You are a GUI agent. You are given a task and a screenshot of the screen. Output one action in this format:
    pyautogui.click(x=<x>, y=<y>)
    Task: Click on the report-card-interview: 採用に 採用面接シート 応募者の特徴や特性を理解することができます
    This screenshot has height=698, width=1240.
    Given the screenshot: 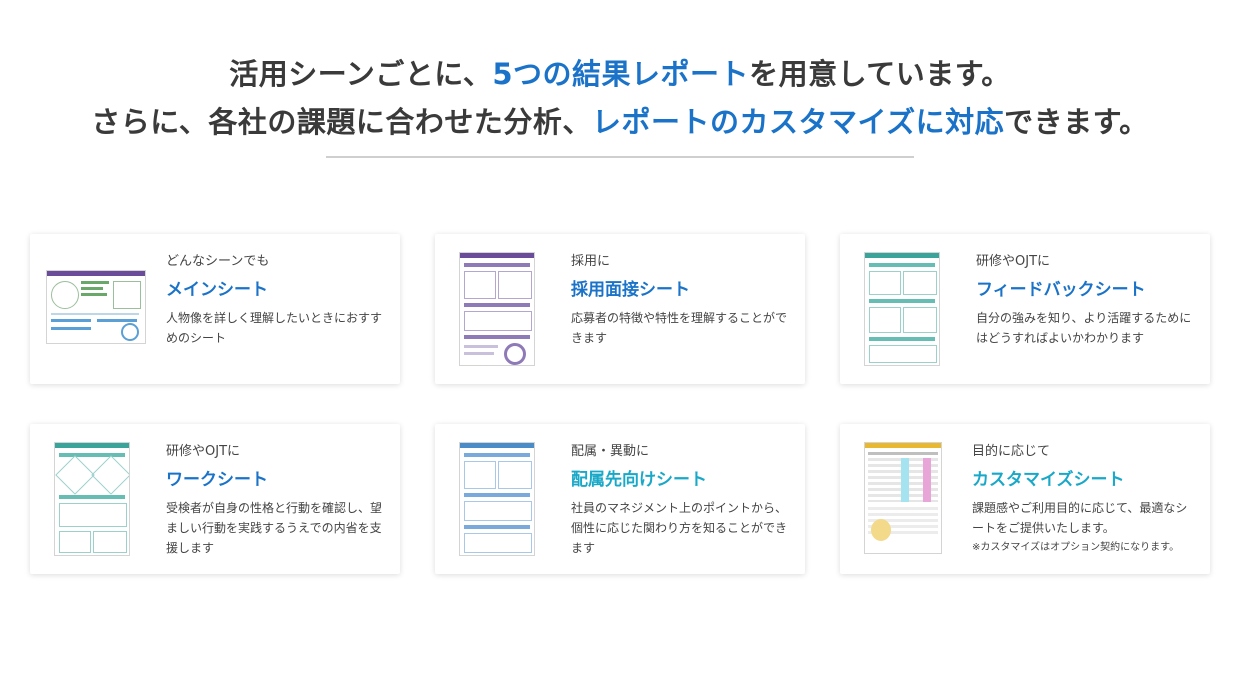 What is the action you would take?
    pyautogui.click(x=620, y=309)
    